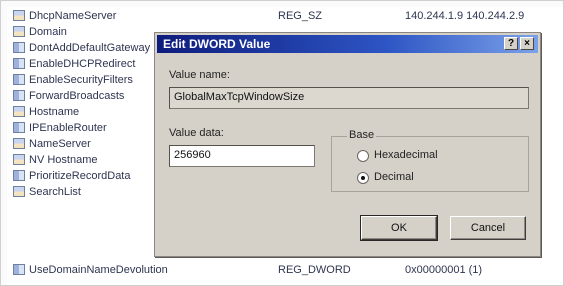 This screenshot has width=564, height=286. I want to click on registry-value-name: EnableSecurityFilters, so click(81, 80).